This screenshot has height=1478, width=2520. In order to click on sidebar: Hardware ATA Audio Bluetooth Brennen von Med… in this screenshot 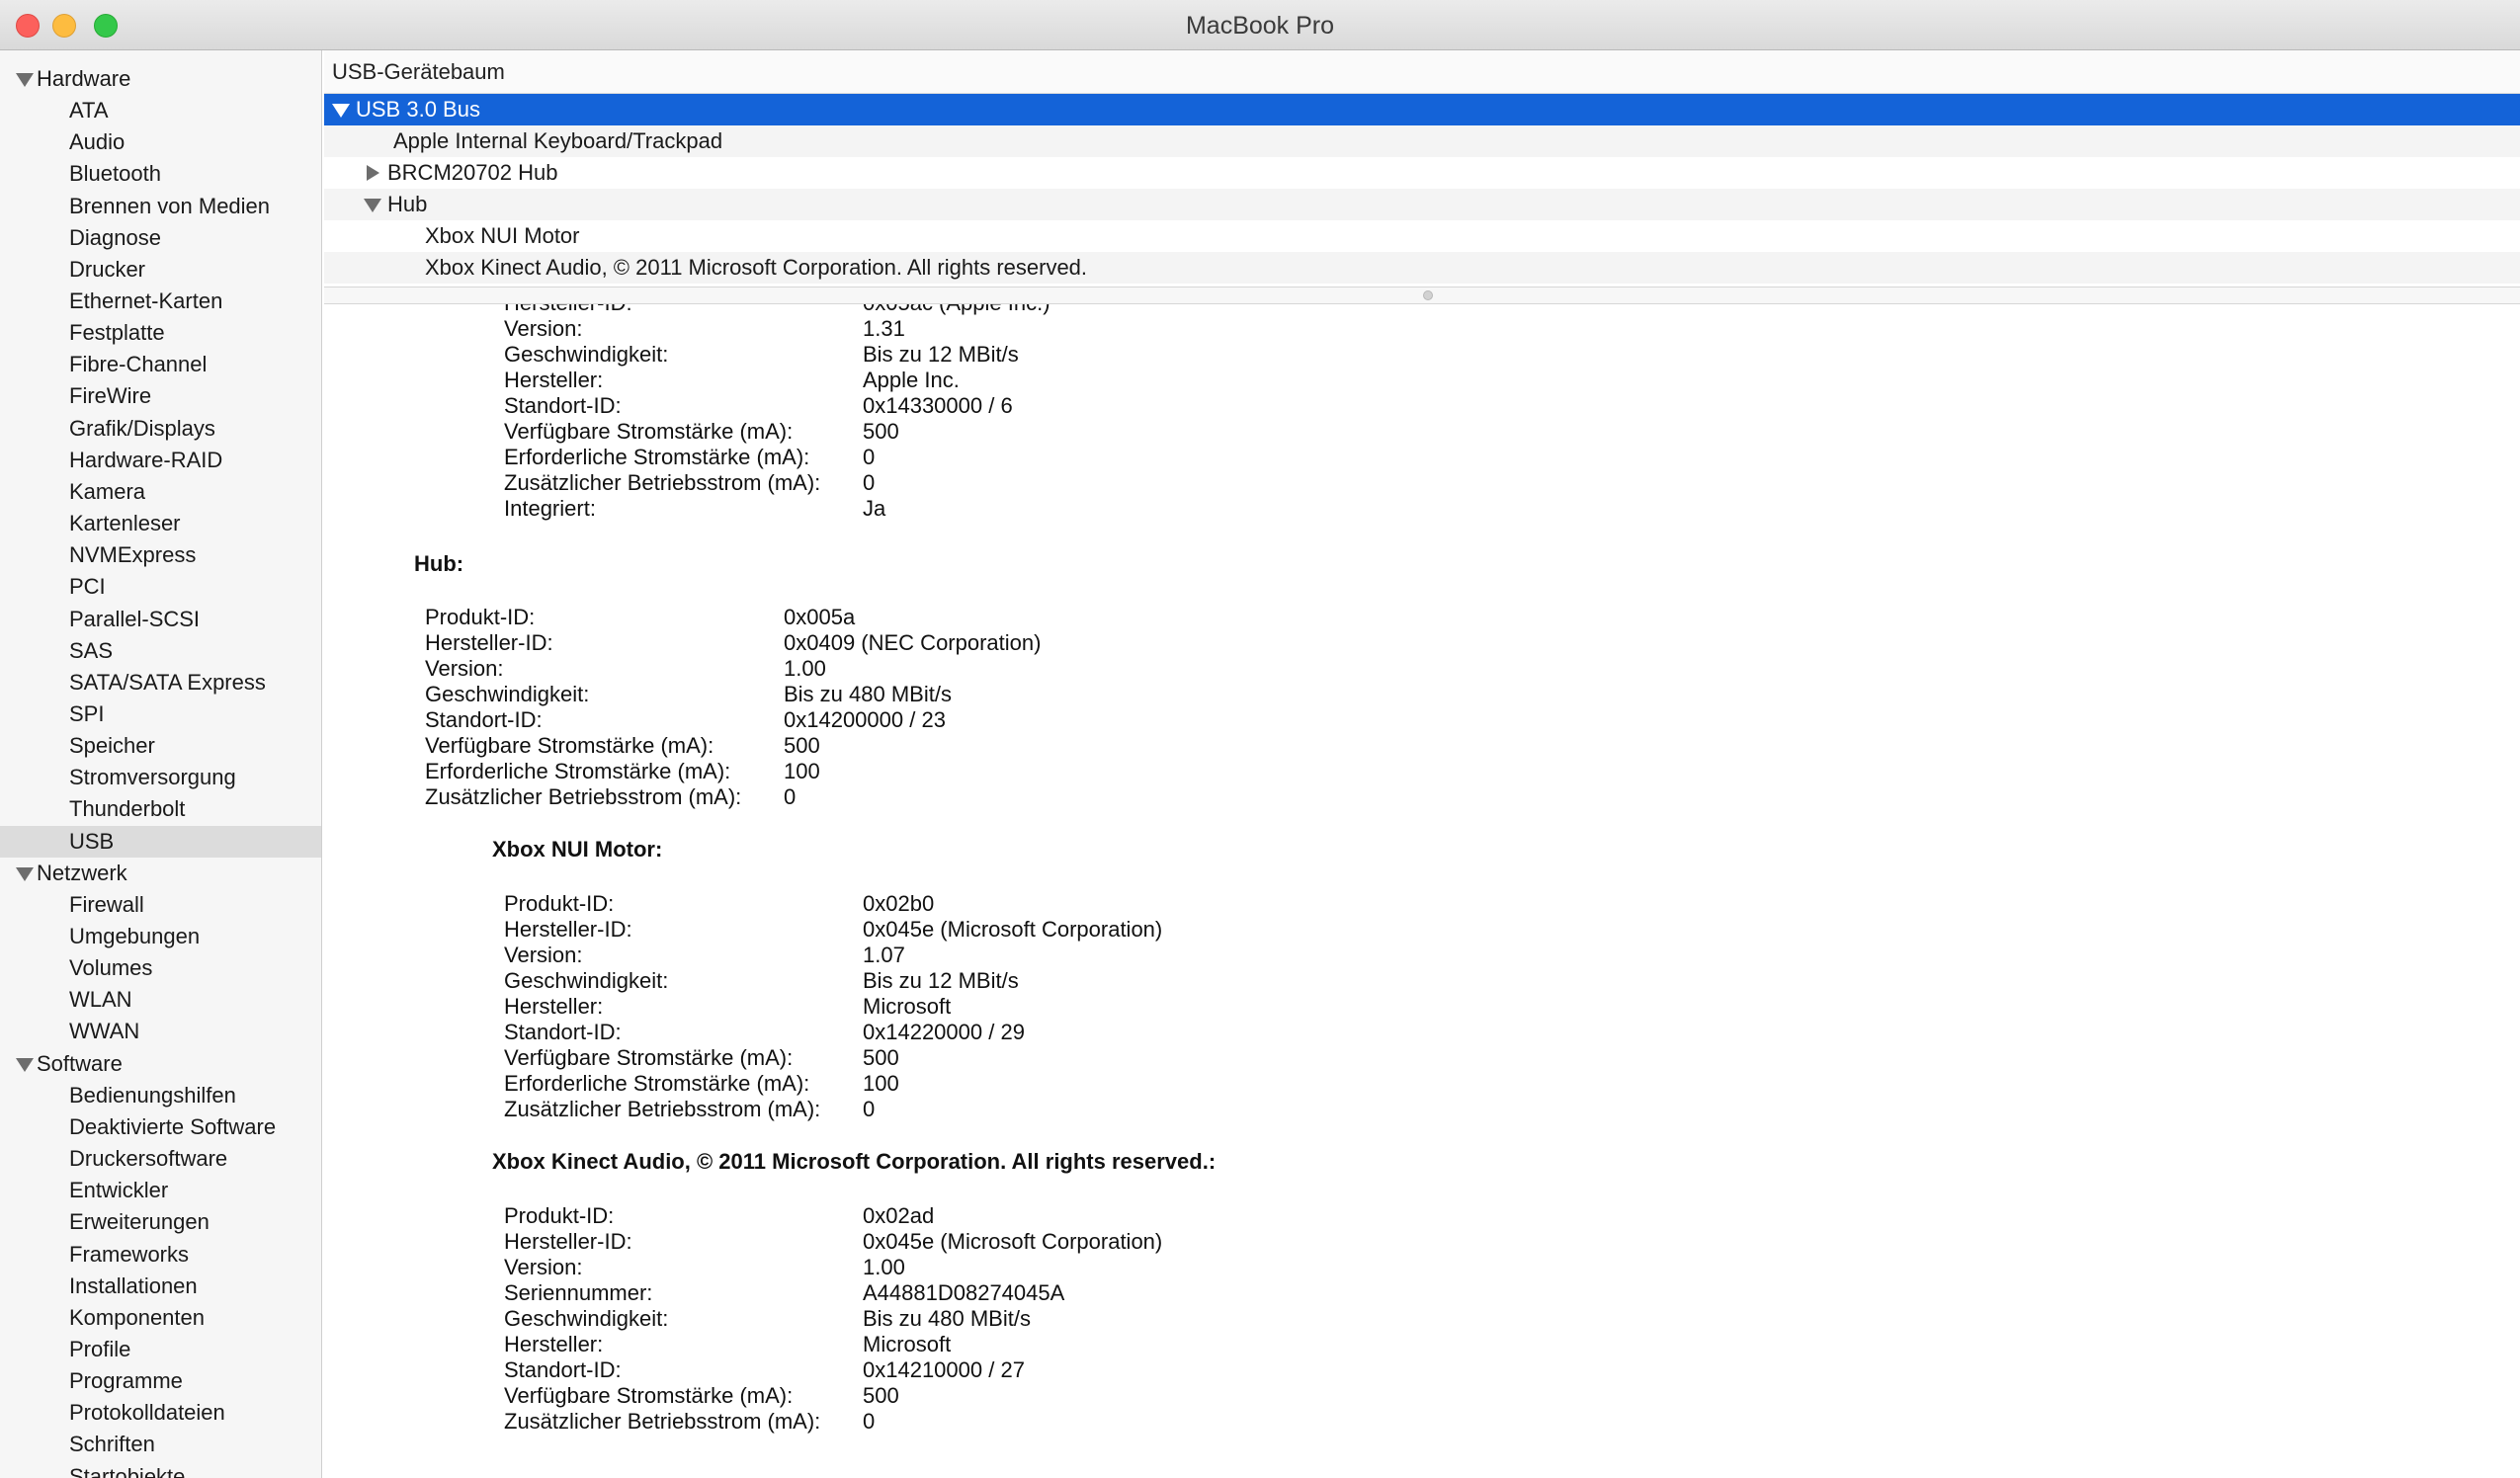, I will do `click(161, 764)`.